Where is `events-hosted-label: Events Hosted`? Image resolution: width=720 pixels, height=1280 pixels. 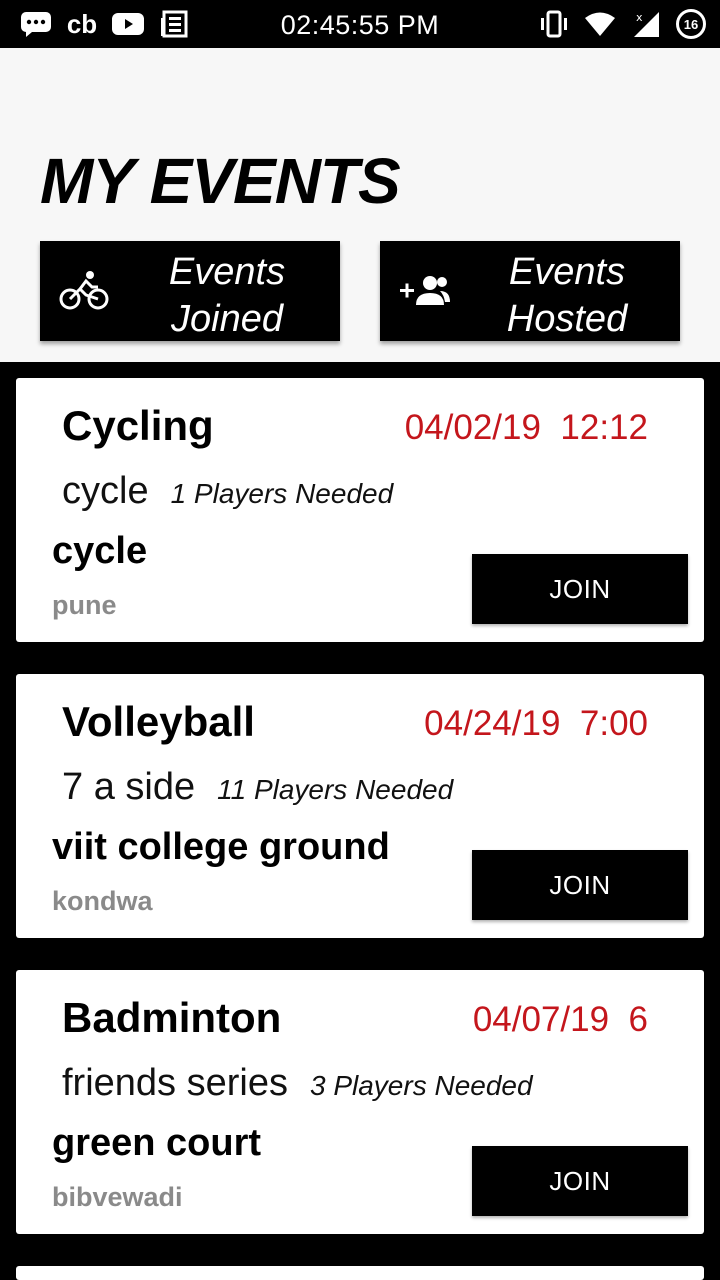 events-hosted-label: Events Hosted is located at coordinates (567, 296).